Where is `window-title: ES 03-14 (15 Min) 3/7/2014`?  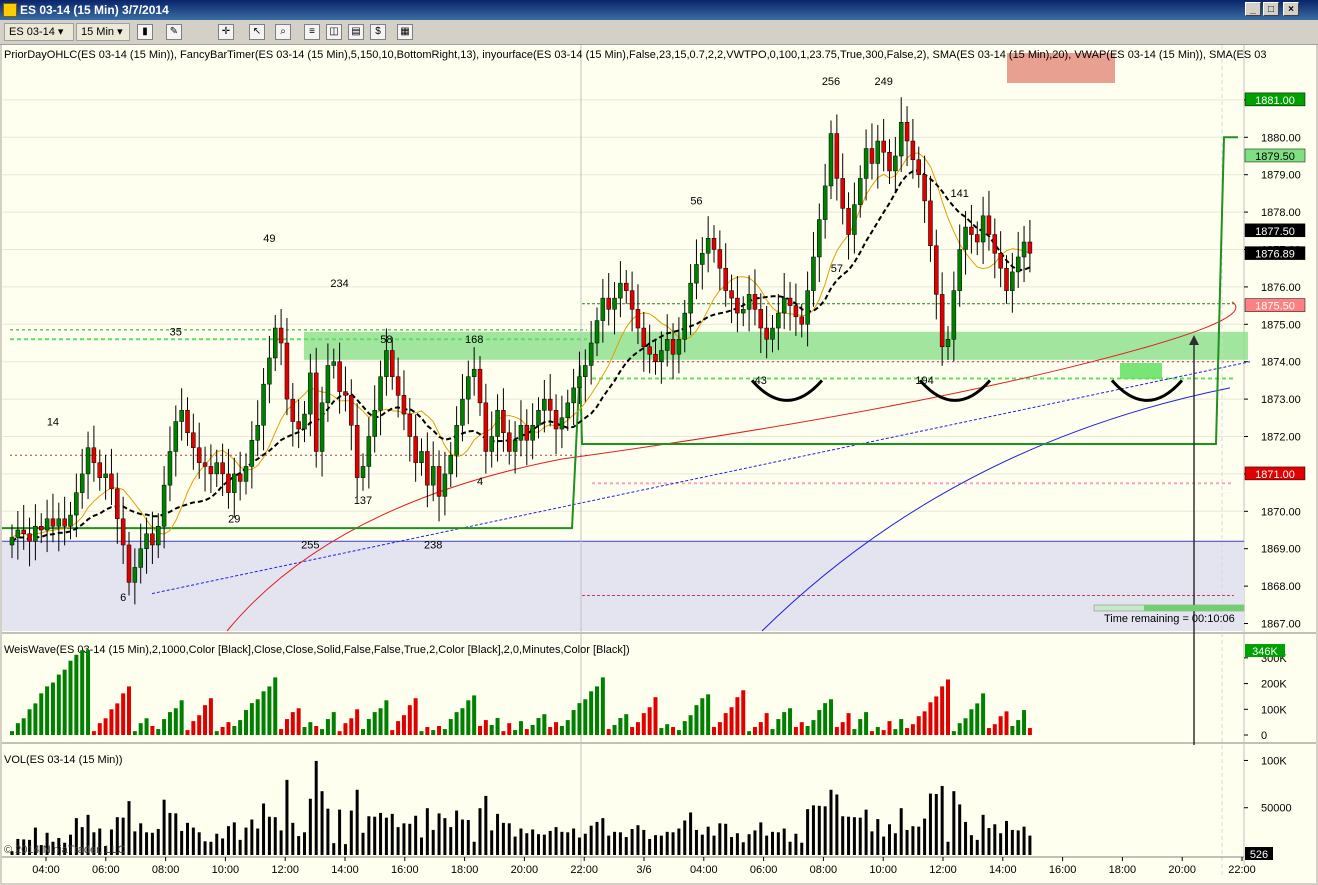 window-title: ES 03-14 (15 Min) 3/7/2014 is located at coordinates (94, 10).